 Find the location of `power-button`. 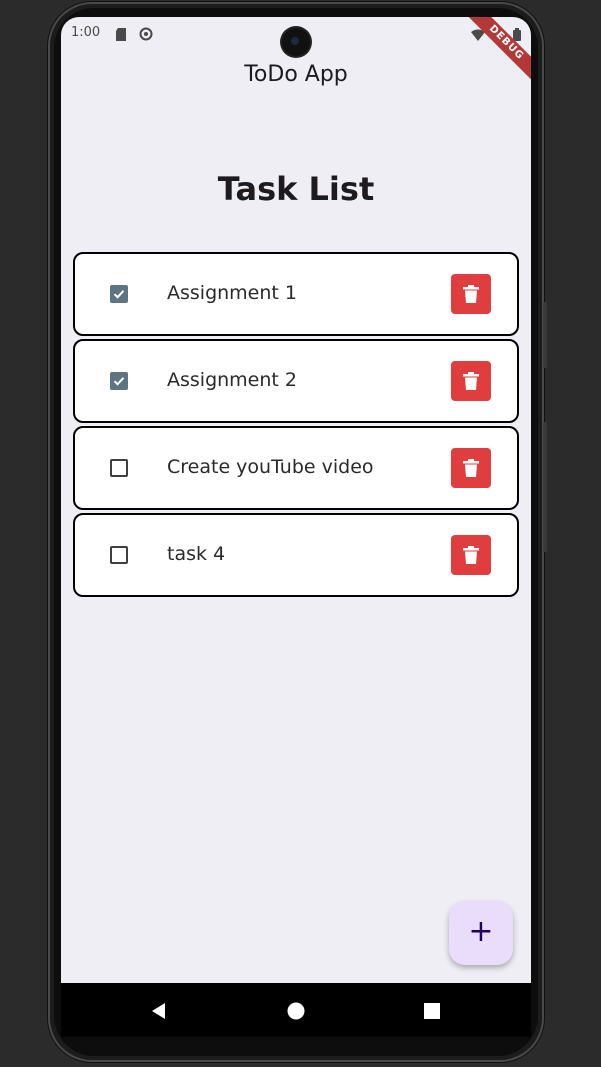

power-button is located at coordinates (545, 487).